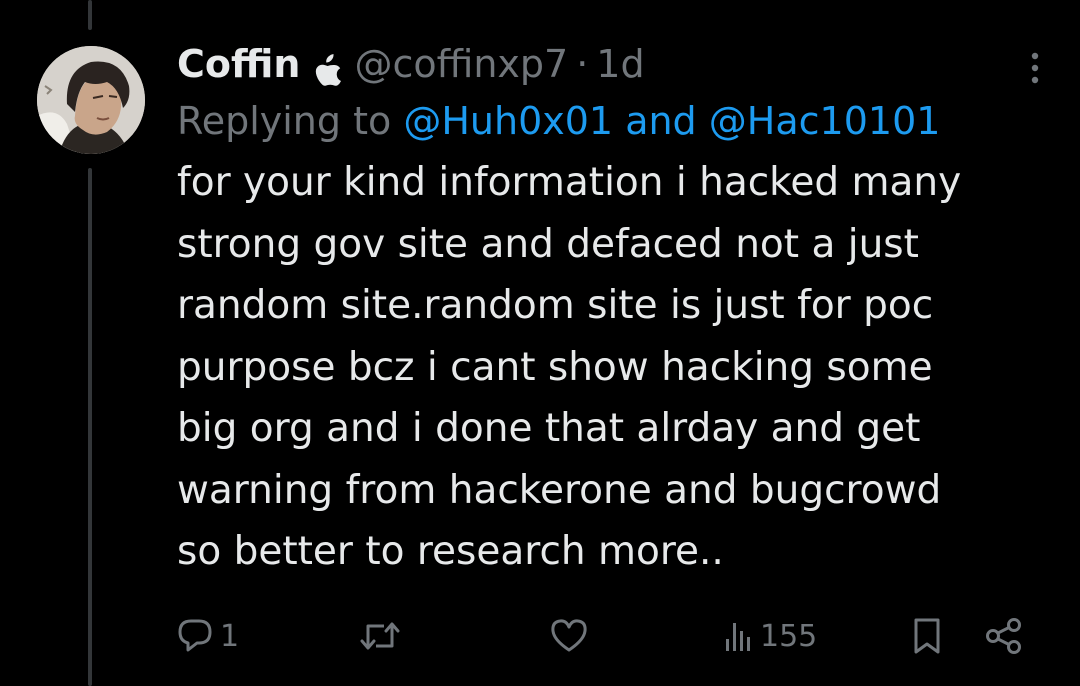 This screenshot has width=1080, height=686. Describe the element at coordinates (555, 305) in the screenshot. I see `tweet-text-line: random site.random site is just for poc` at that location.